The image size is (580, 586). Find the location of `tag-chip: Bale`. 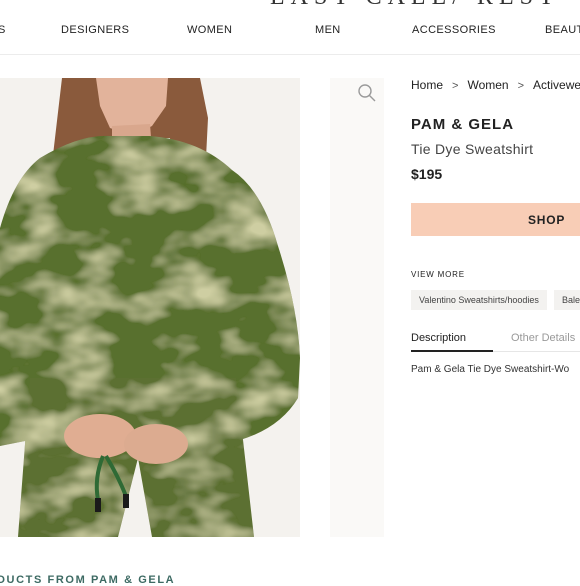

tag-chip: Bale is located at coordinates (567, 300).